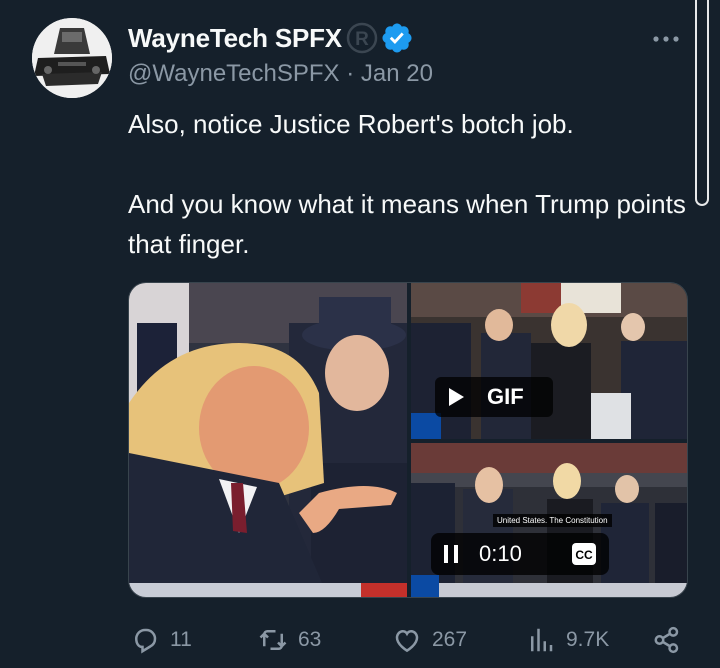 The height and width of the screenshot is (668, 720). Describe the element at coordinates (161, 640) in the screenshot. I see `reply-button: 11` at that location.